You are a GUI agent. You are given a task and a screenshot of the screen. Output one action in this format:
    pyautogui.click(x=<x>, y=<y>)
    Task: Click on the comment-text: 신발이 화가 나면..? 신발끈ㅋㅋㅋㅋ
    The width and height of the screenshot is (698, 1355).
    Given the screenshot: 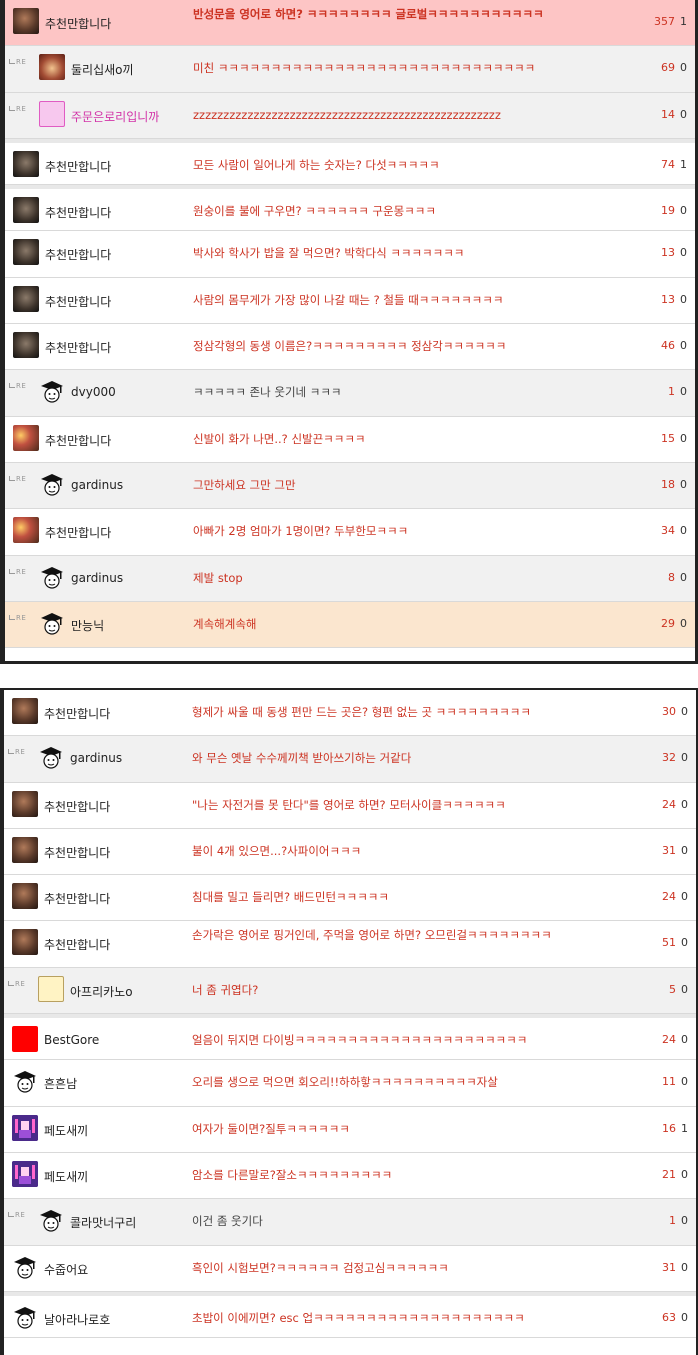 What is the action you would take?
    pyautogui.click(x=413, y=439)
    